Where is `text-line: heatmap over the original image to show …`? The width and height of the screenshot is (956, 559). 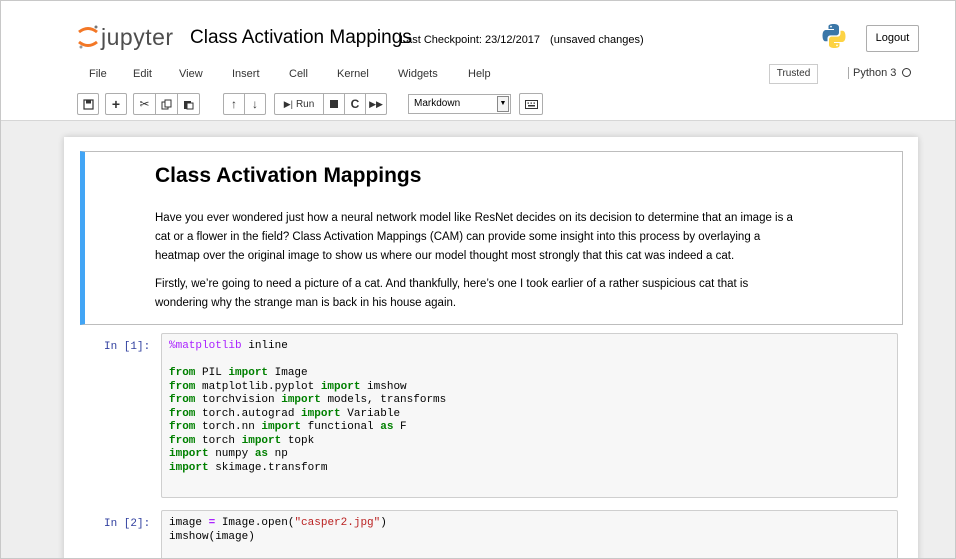 text-line: heatmap over the original image to show … is located at coordinates (445, 256).